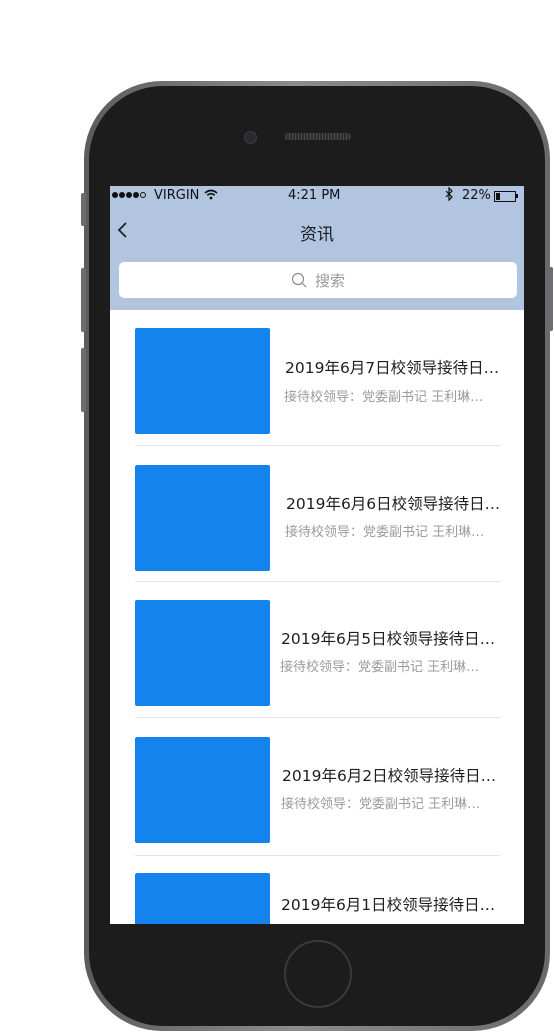 This screenshot has height=1035, width=554. I want to click on navigation-header: VIRGIN 4:21 PM 22% 资讯 搜索, so click(317, 248).